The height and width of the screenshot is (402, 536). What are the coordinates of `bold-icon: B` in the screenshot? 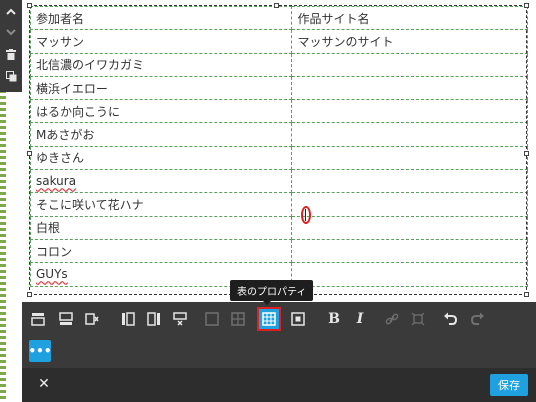 It's located at (334, 319).